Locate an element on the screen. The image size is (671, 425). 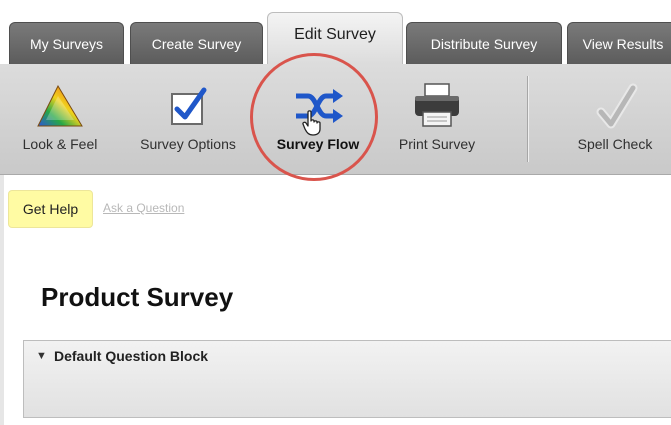
checkmark-icon is located at coordinates (615, 106).